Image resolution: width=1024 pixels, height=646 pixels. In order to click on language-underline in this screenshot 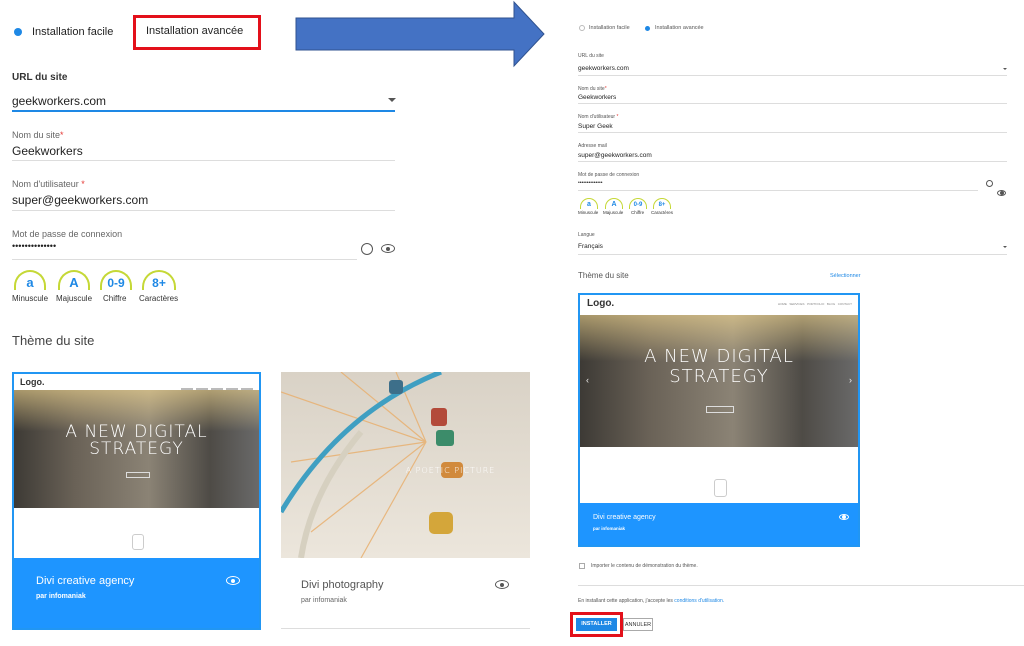, I will do `click(792, 254)`.